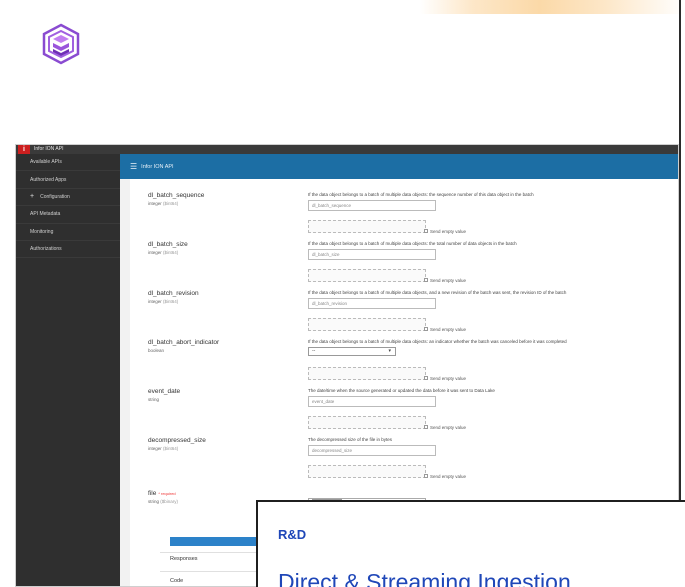  What do you see at coordinates (470, 543) in the screenshot?
I see `overlay-card: R&D Direct & Streaming Ingestion` at bounding box center [470, 543].